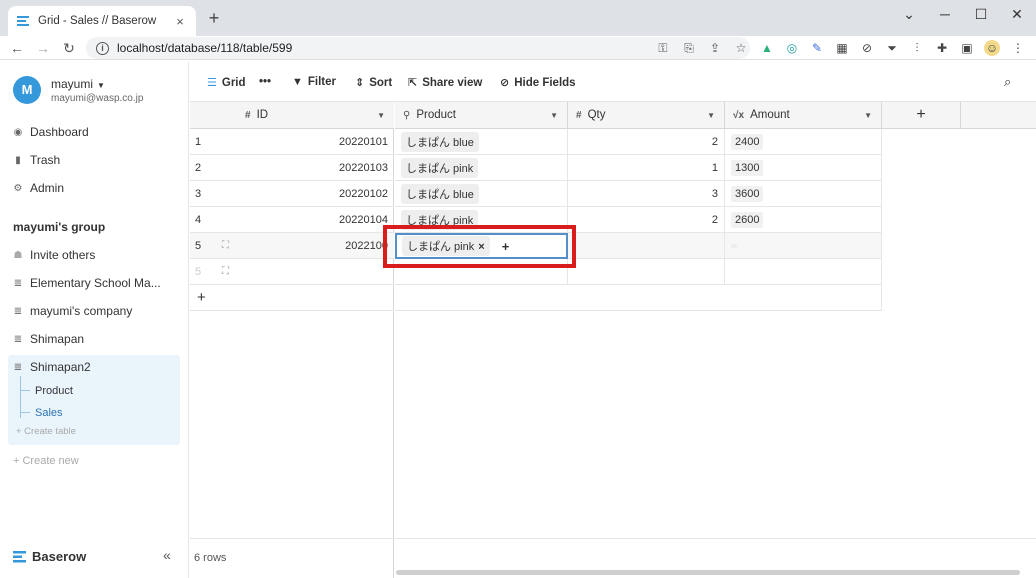 The height and width of the screenshot is (578, 1036). What do you see at coordinates (506, 246) in the screenshot?
I see `add-link-icon: +` at bounding box center [506, 246].